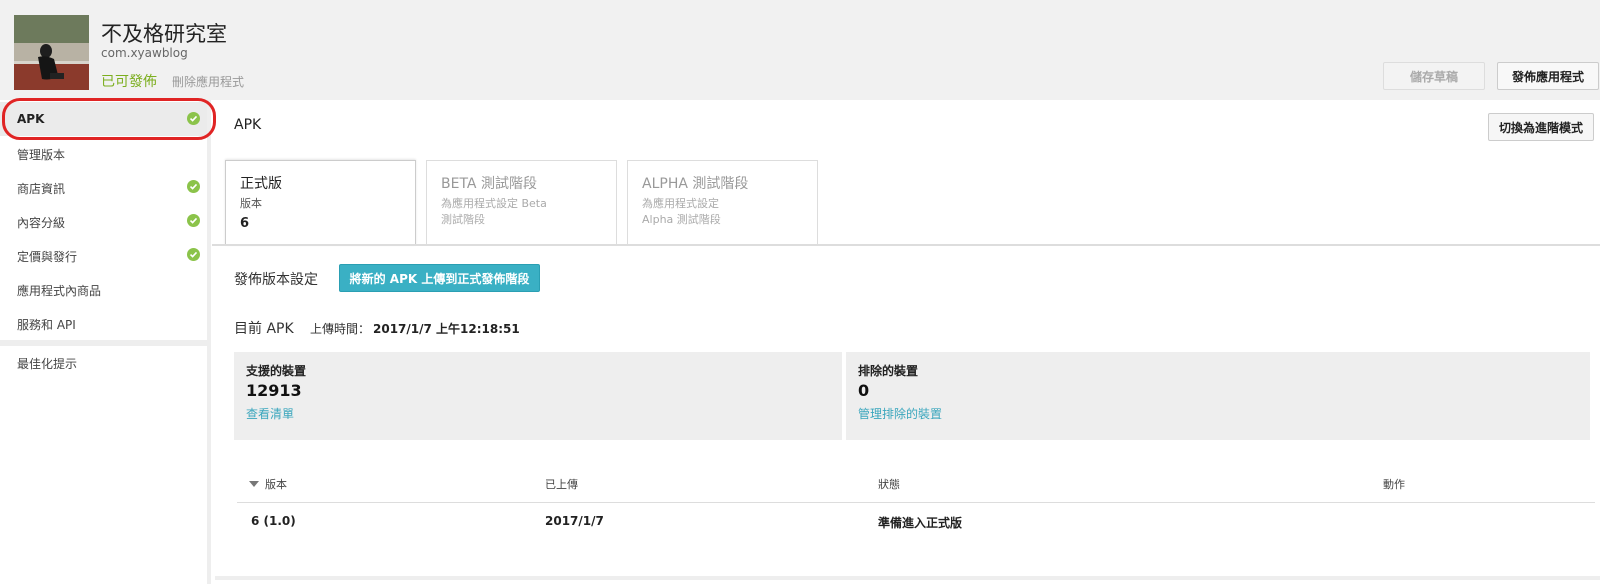 The width and height of the screenshot is (1600, 584). What do you see at coordinates (463, 219) in the screenshot?
I see `tab-subtitle-line: 測試階段` at bounding box center [463, 219].